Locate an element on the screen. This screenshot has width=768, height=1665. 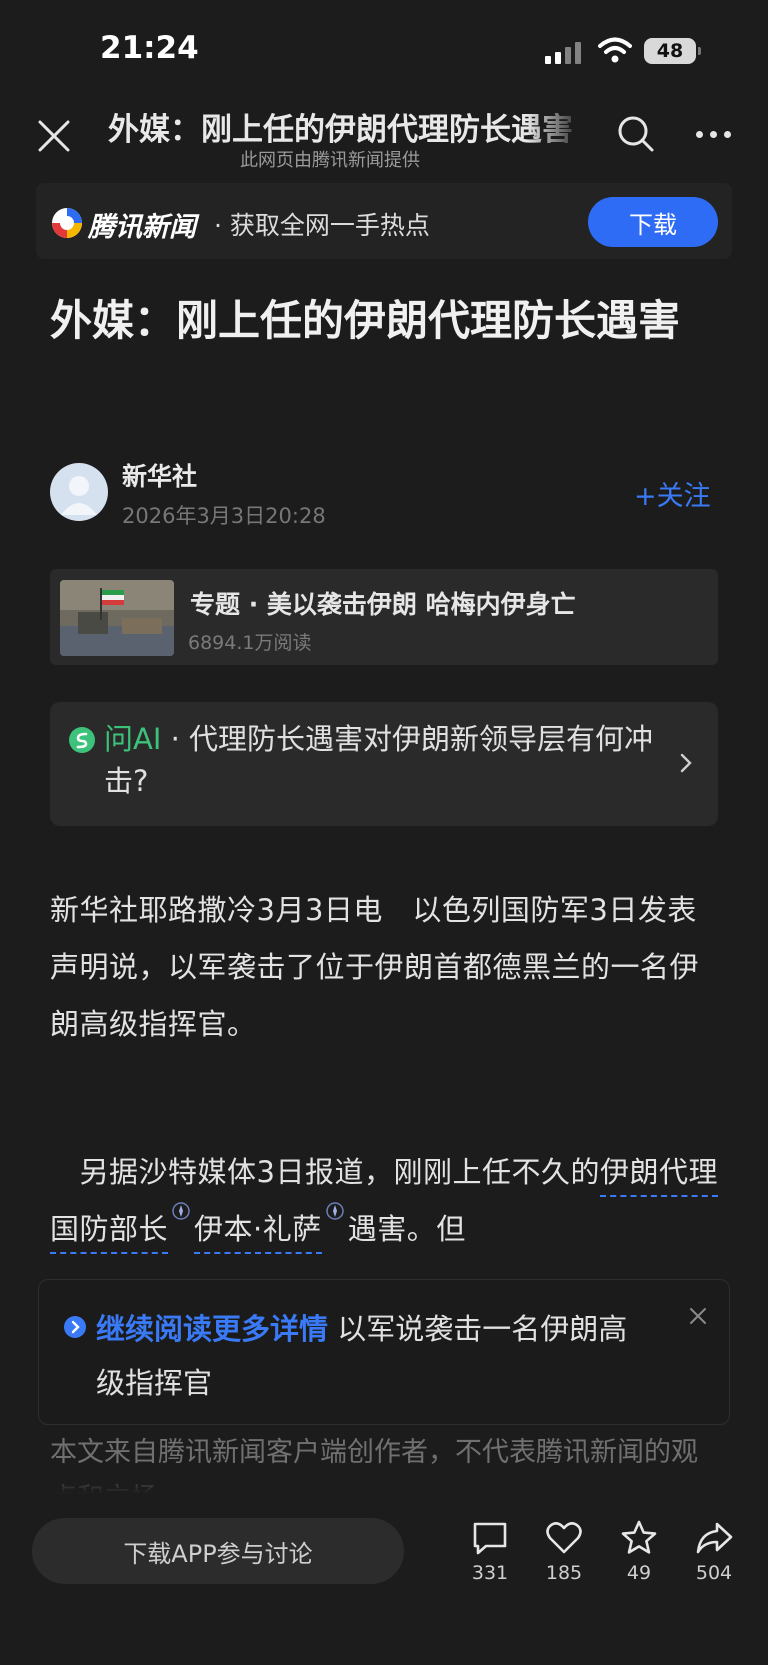
comment-button: 331 is located at coordinates (490, 1551).